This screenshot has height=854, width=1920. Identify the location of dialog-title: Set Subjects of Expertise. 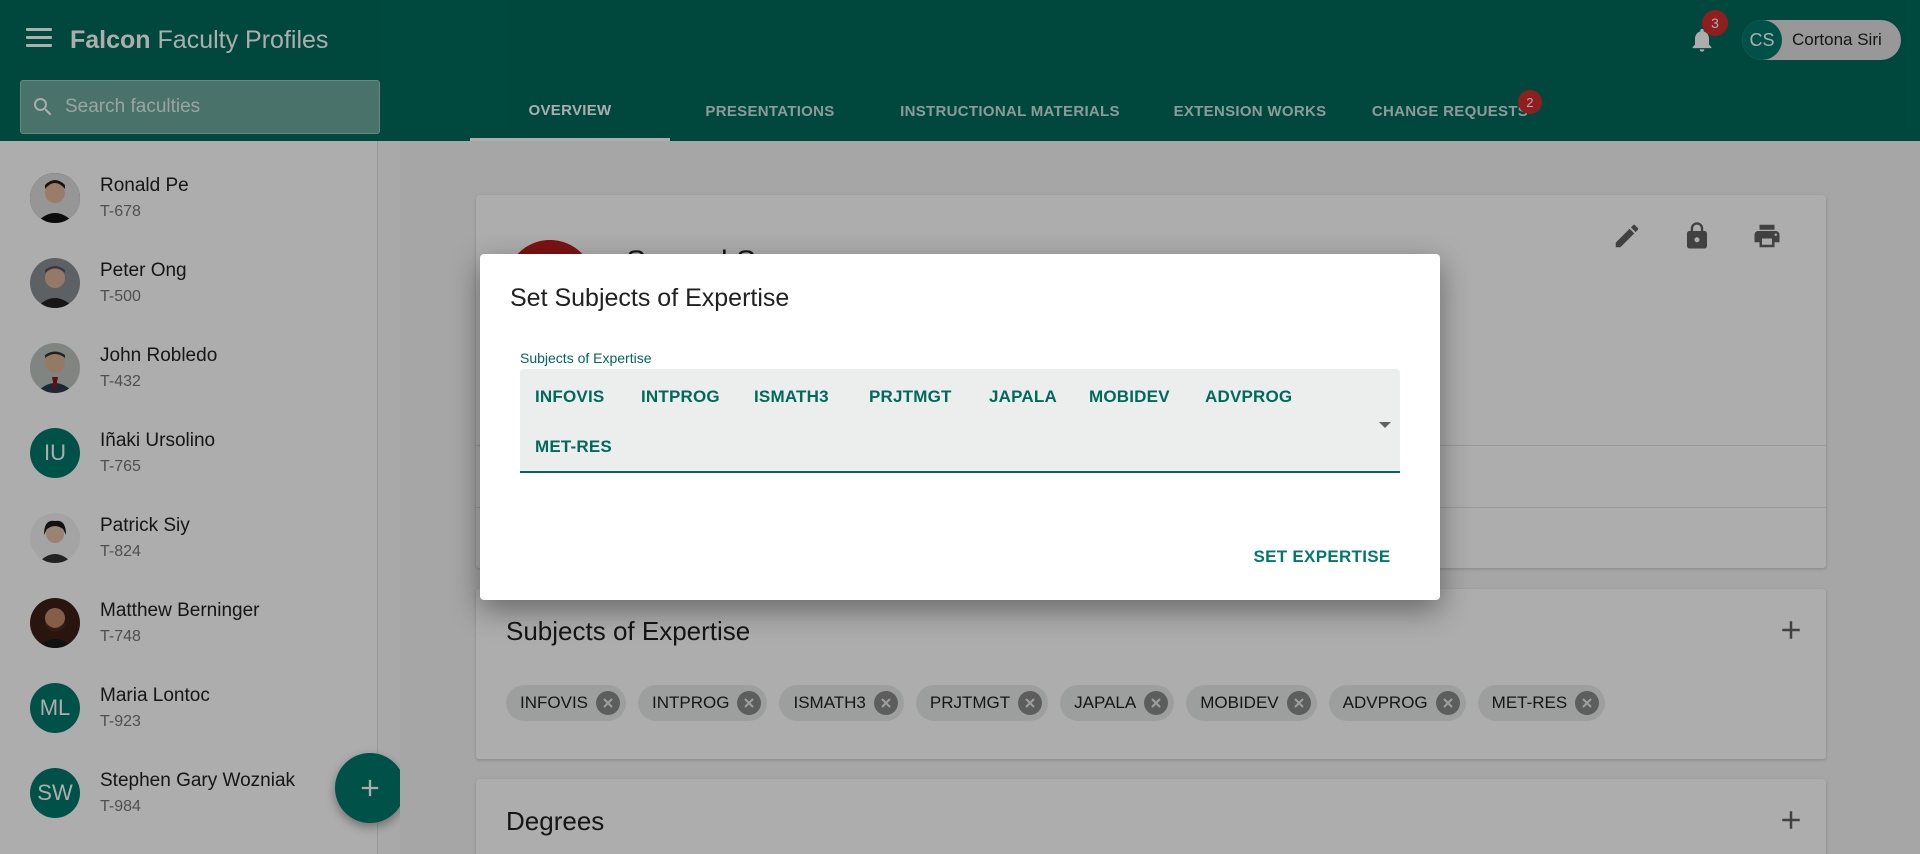
(650, 298).